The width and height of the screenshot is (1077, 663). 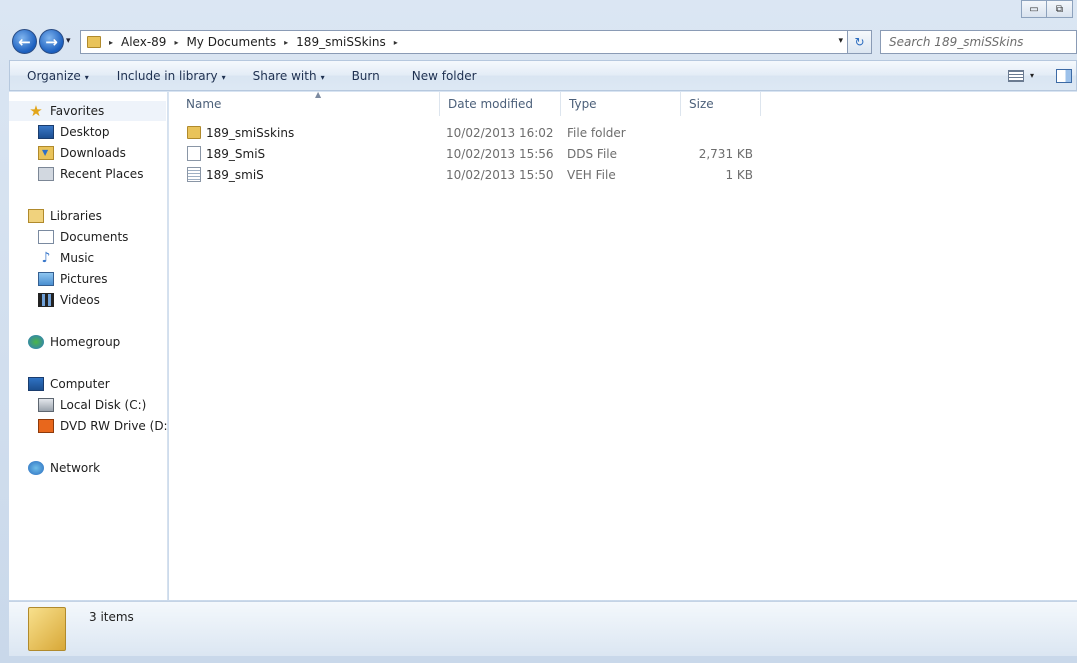 I want to click on file-date: 10/02/2013 16:02, so click(x=500, y=133).